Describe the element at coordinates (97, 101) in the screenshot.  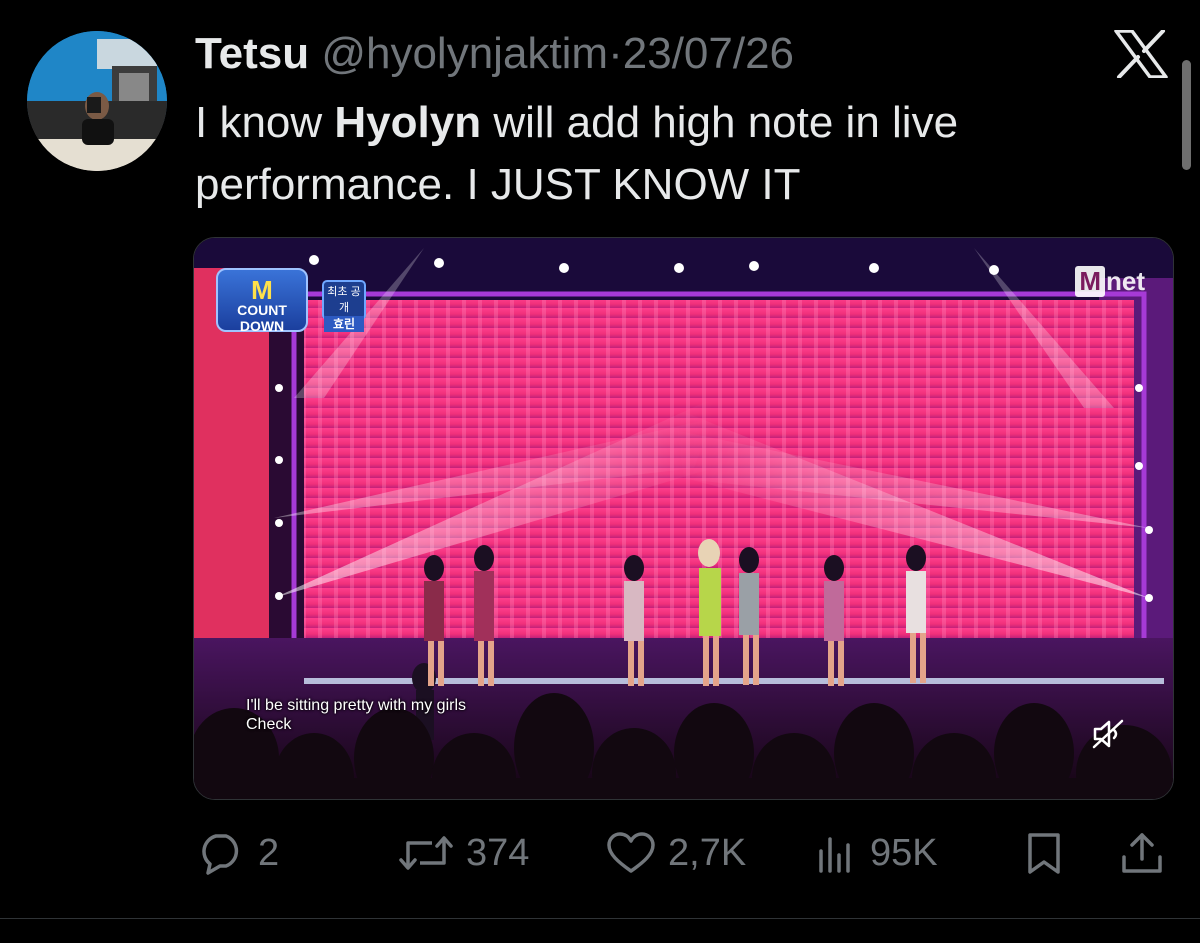
I see `avatar` at that location.